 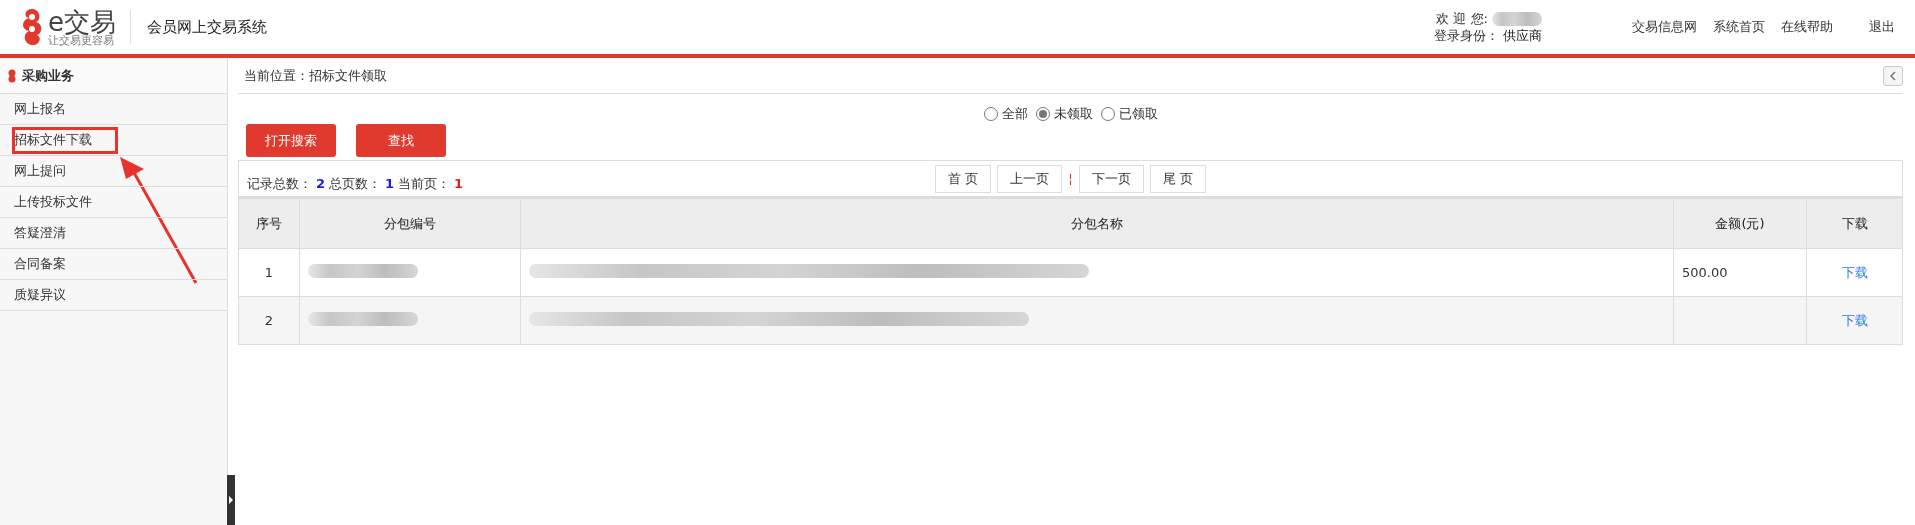 I want to click on breadcrumb: 当前位置：招标文件领取, so click(x=315, y=75).